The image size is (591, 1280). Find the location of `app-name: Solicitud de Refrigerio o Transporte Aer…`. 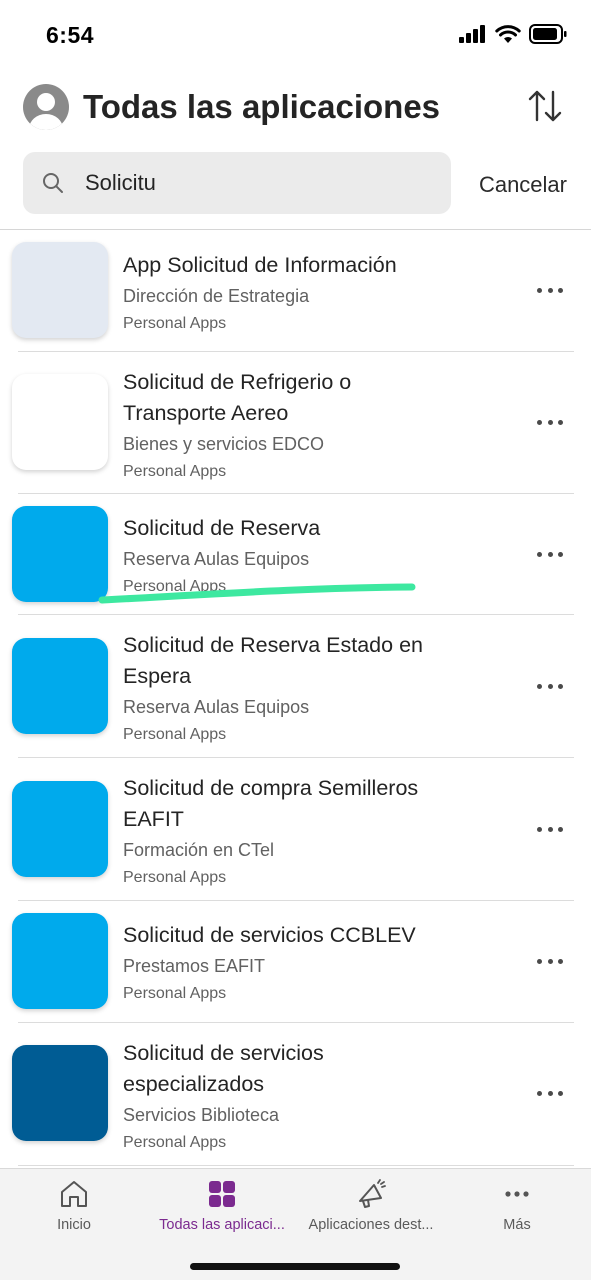

app-name: Solicitud de Refrigerio o Transporte Aer… is located at coordinates (237, 397).